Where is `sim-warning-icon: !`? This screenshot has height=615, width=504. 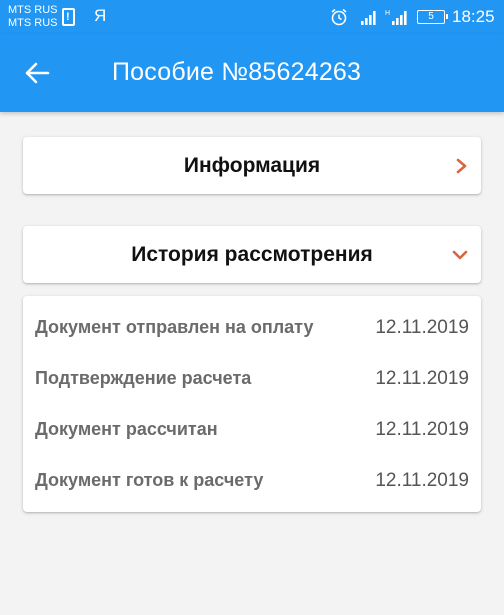 sim-warning-icon: ! is located at coordinates (68, 17).